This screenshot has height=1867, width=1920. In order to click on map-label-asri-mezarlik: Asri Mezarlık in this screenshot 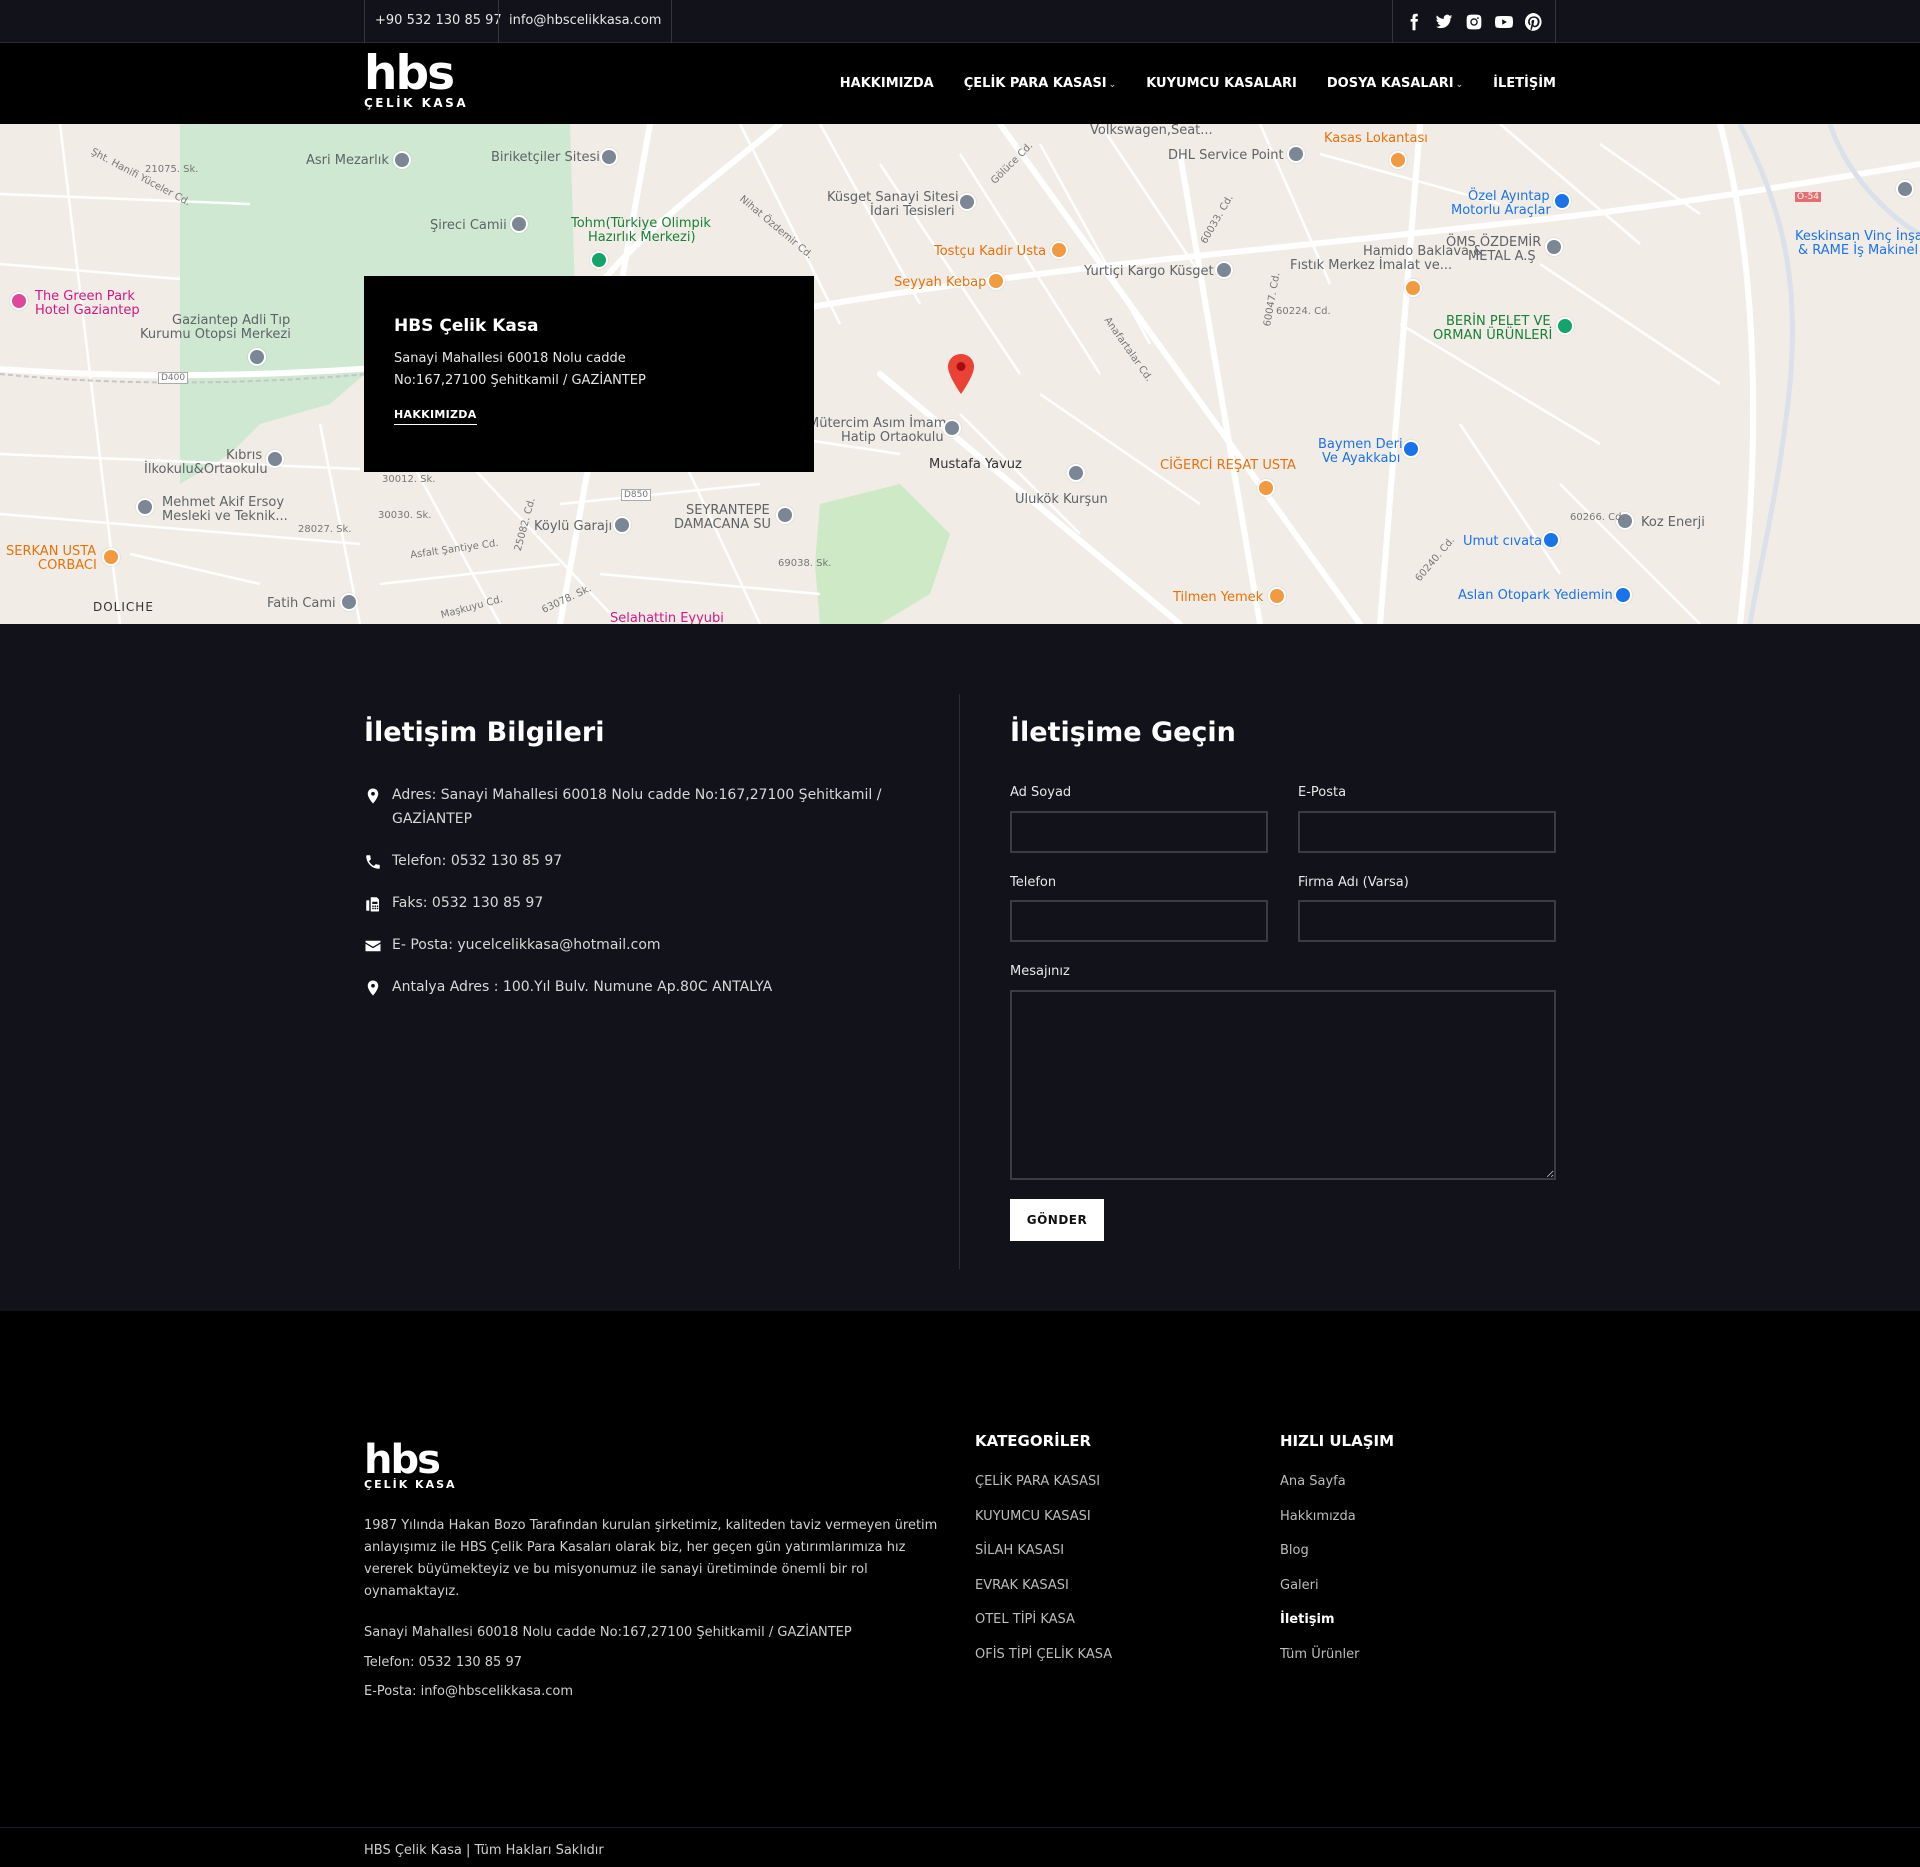, I will do `click(347, 161)`.